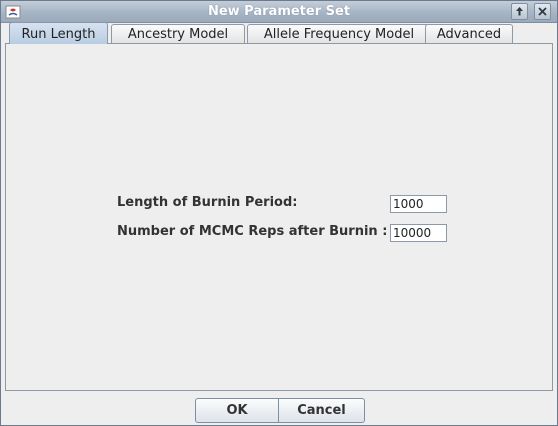 The width and height of the screenshot is (558, 426). I want to click on title-bar: New Parameter Set, so click(279, 12).